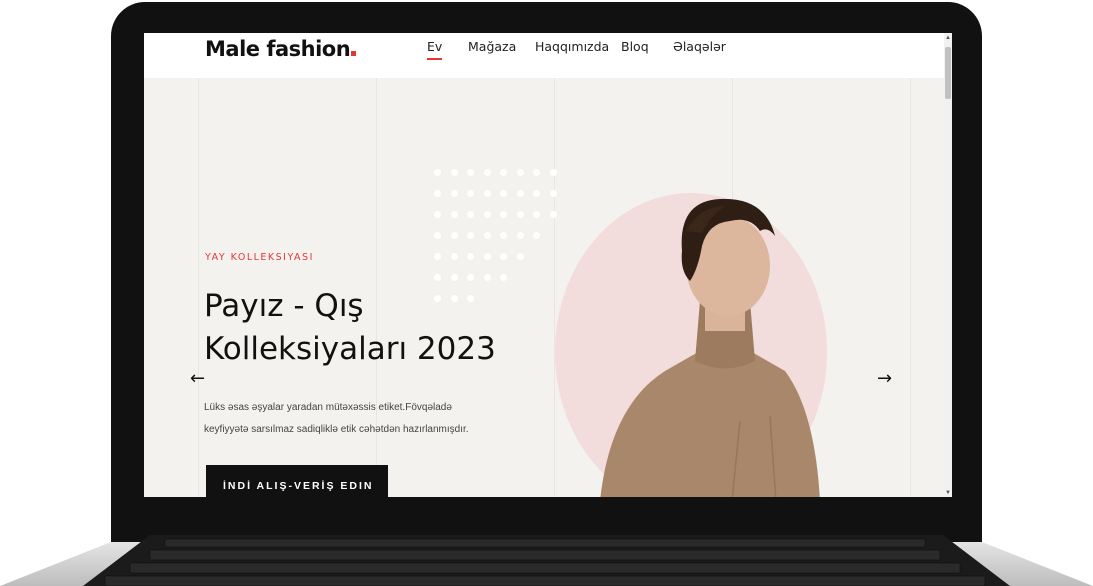 The width and height of the screenshot is (1093, 586). Describe the element at coordinates (354, 328) in the screenshot. I see `hero-title: Payız - Qış Kolleksiyaları 2023` at that location.